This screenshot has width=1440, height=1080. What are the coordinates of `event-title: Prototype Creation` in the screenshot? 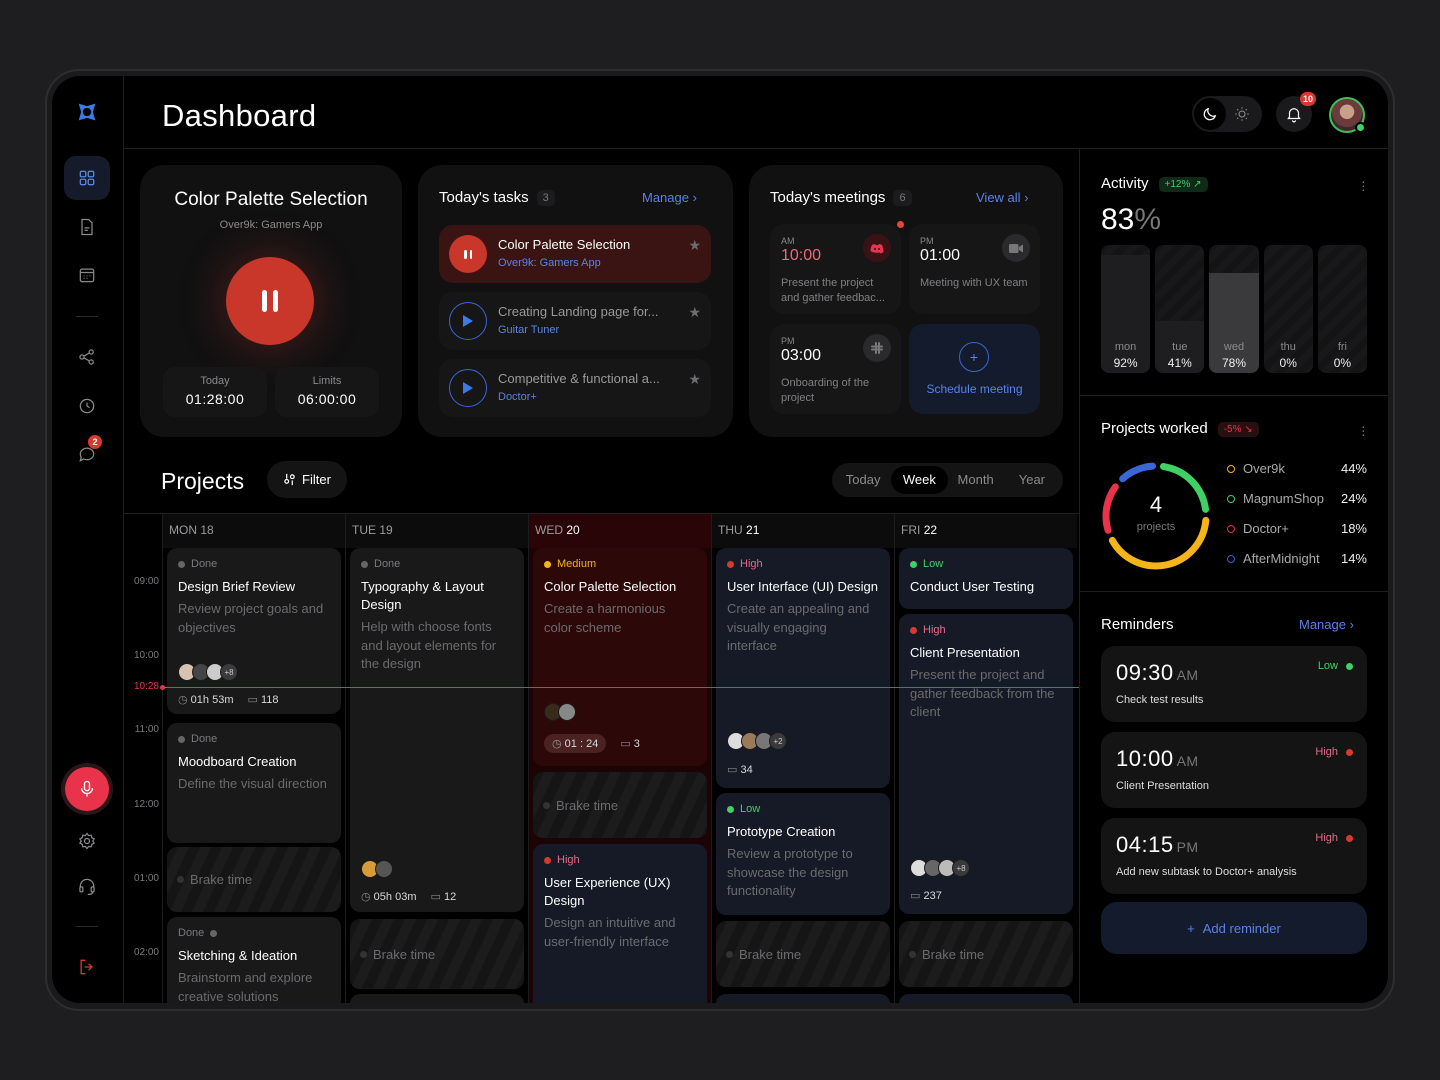 It's located at (781, 831).